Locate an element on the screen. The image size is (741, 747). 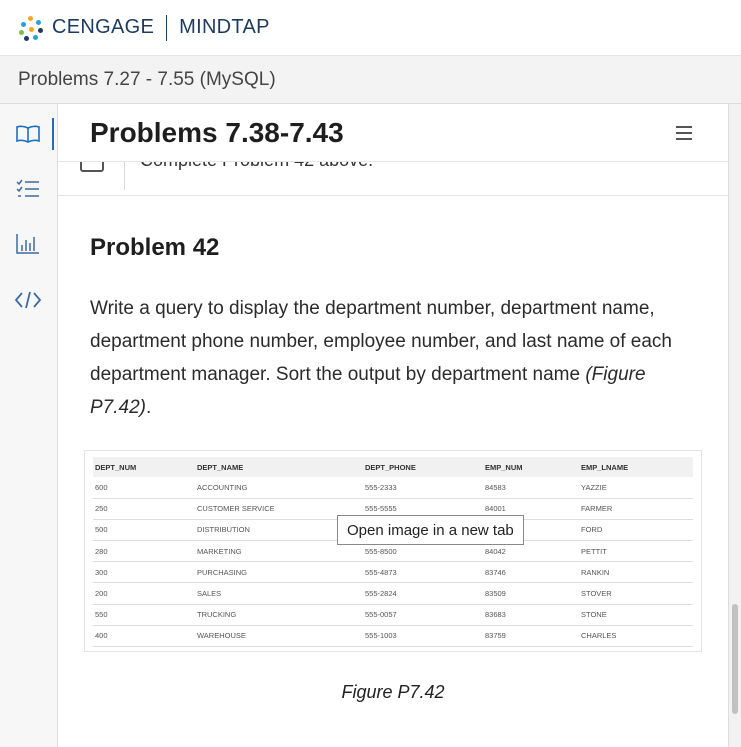
brand-bar: CENGAGE MINDTAP is located at coordinates (370, 28).